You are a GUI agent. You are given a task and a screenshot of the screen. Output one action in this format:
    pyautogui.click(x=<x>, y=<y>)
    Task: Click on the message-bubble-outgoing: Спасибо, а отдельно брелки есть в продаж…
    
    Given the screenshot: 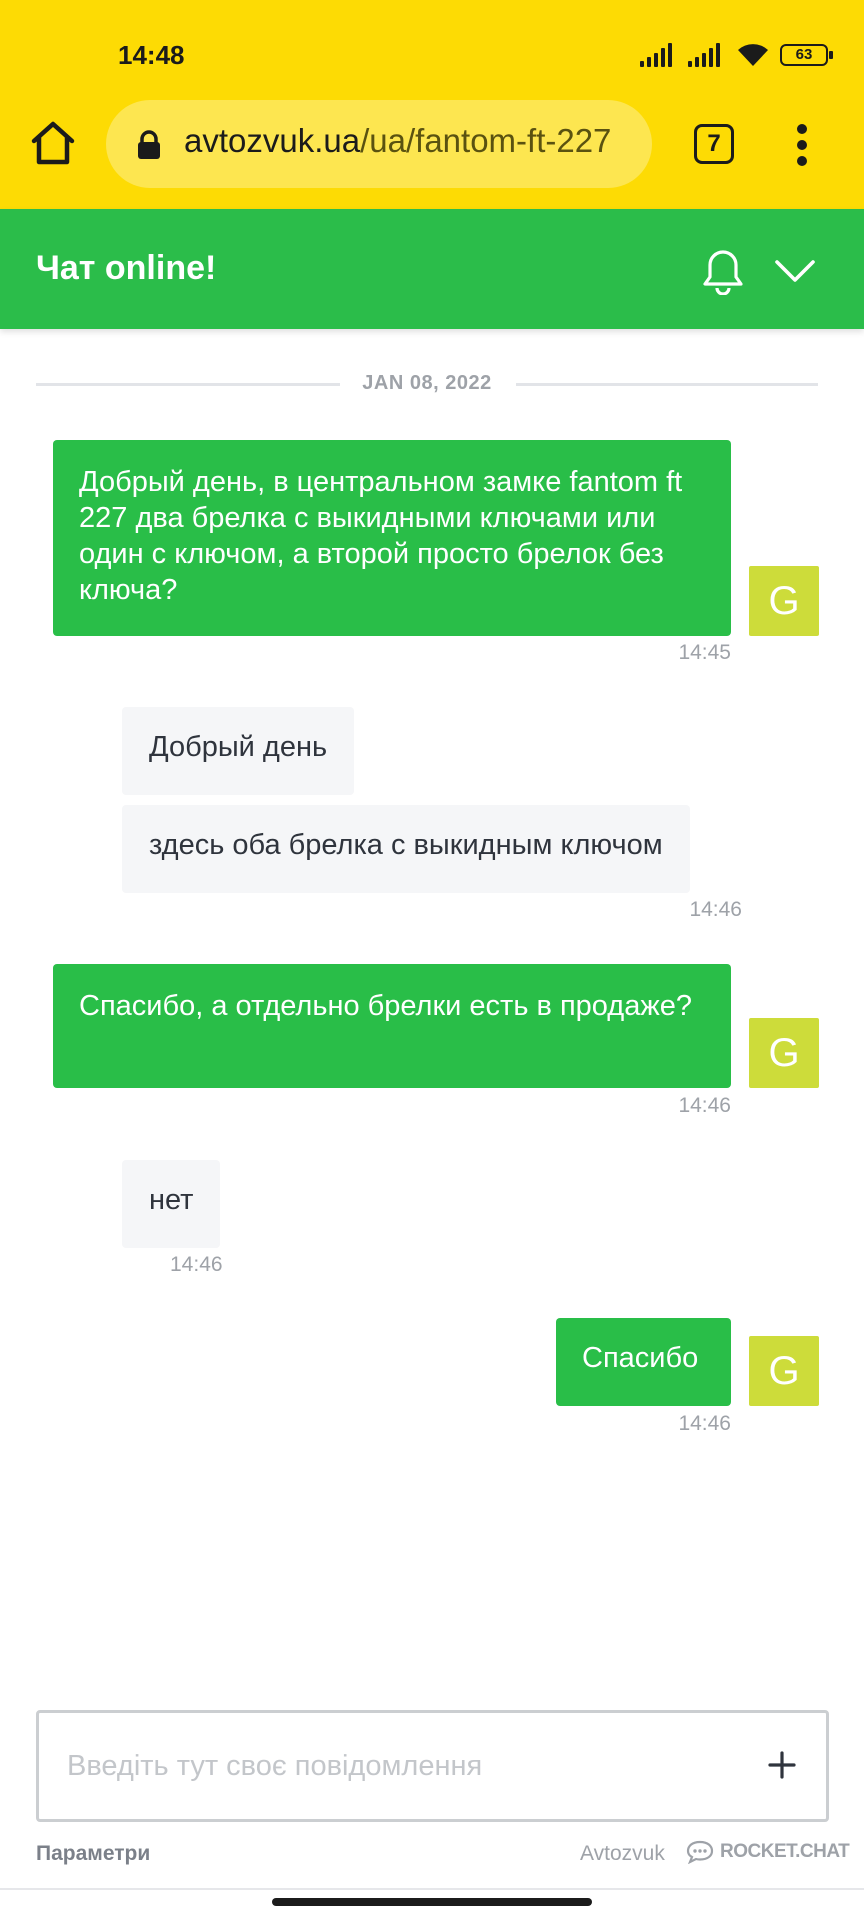 What is the action you would take?
    pyautogui.click(x=392, y=1026)
    